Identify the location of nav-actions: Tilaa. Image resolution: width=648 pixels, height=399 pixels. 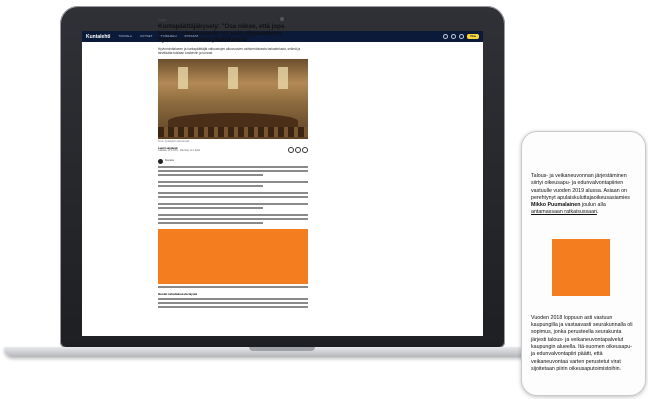
(461, 36).